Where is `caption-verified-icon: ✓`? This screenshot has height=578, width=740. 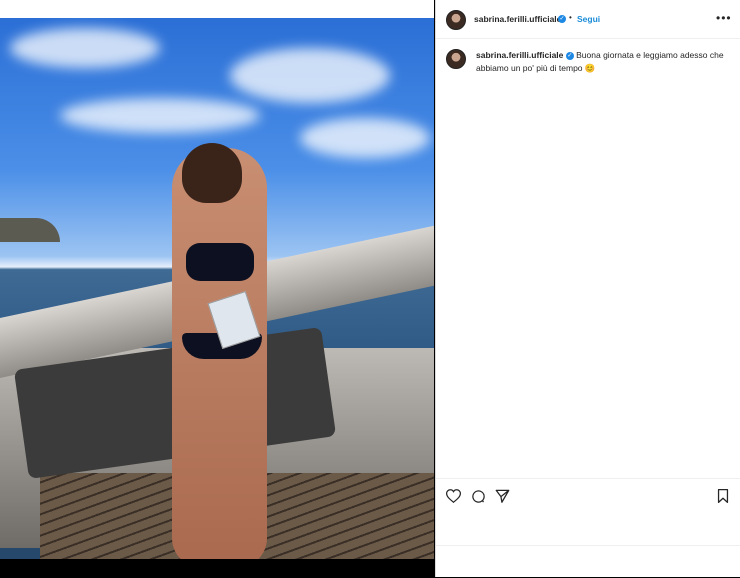
caption-verified-icon: ✓ is located at coordinates (569, 55).